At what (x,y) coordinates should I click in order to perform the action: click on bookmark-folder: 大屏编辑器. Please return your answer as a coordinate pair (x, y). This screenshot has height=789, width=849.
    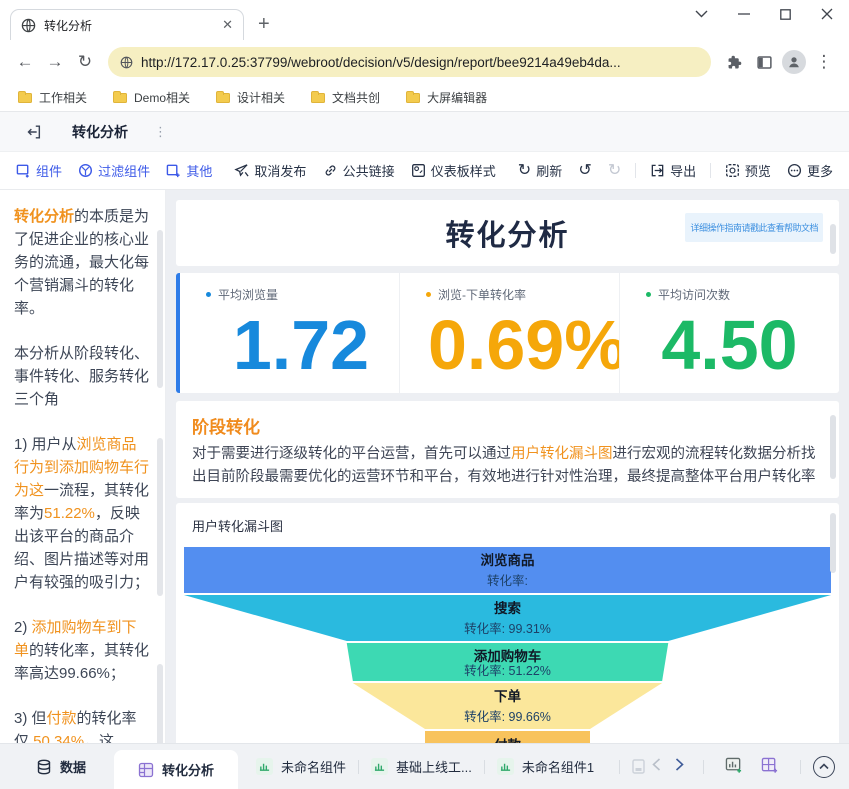
    Looking at the image, I should click on (446, 97).